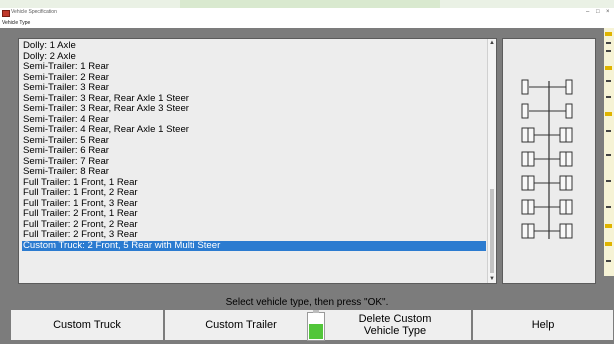 Image resolution: width=614 pixels, height=344 pixels. I want to click on scroll-thumb, so click(492, 231).